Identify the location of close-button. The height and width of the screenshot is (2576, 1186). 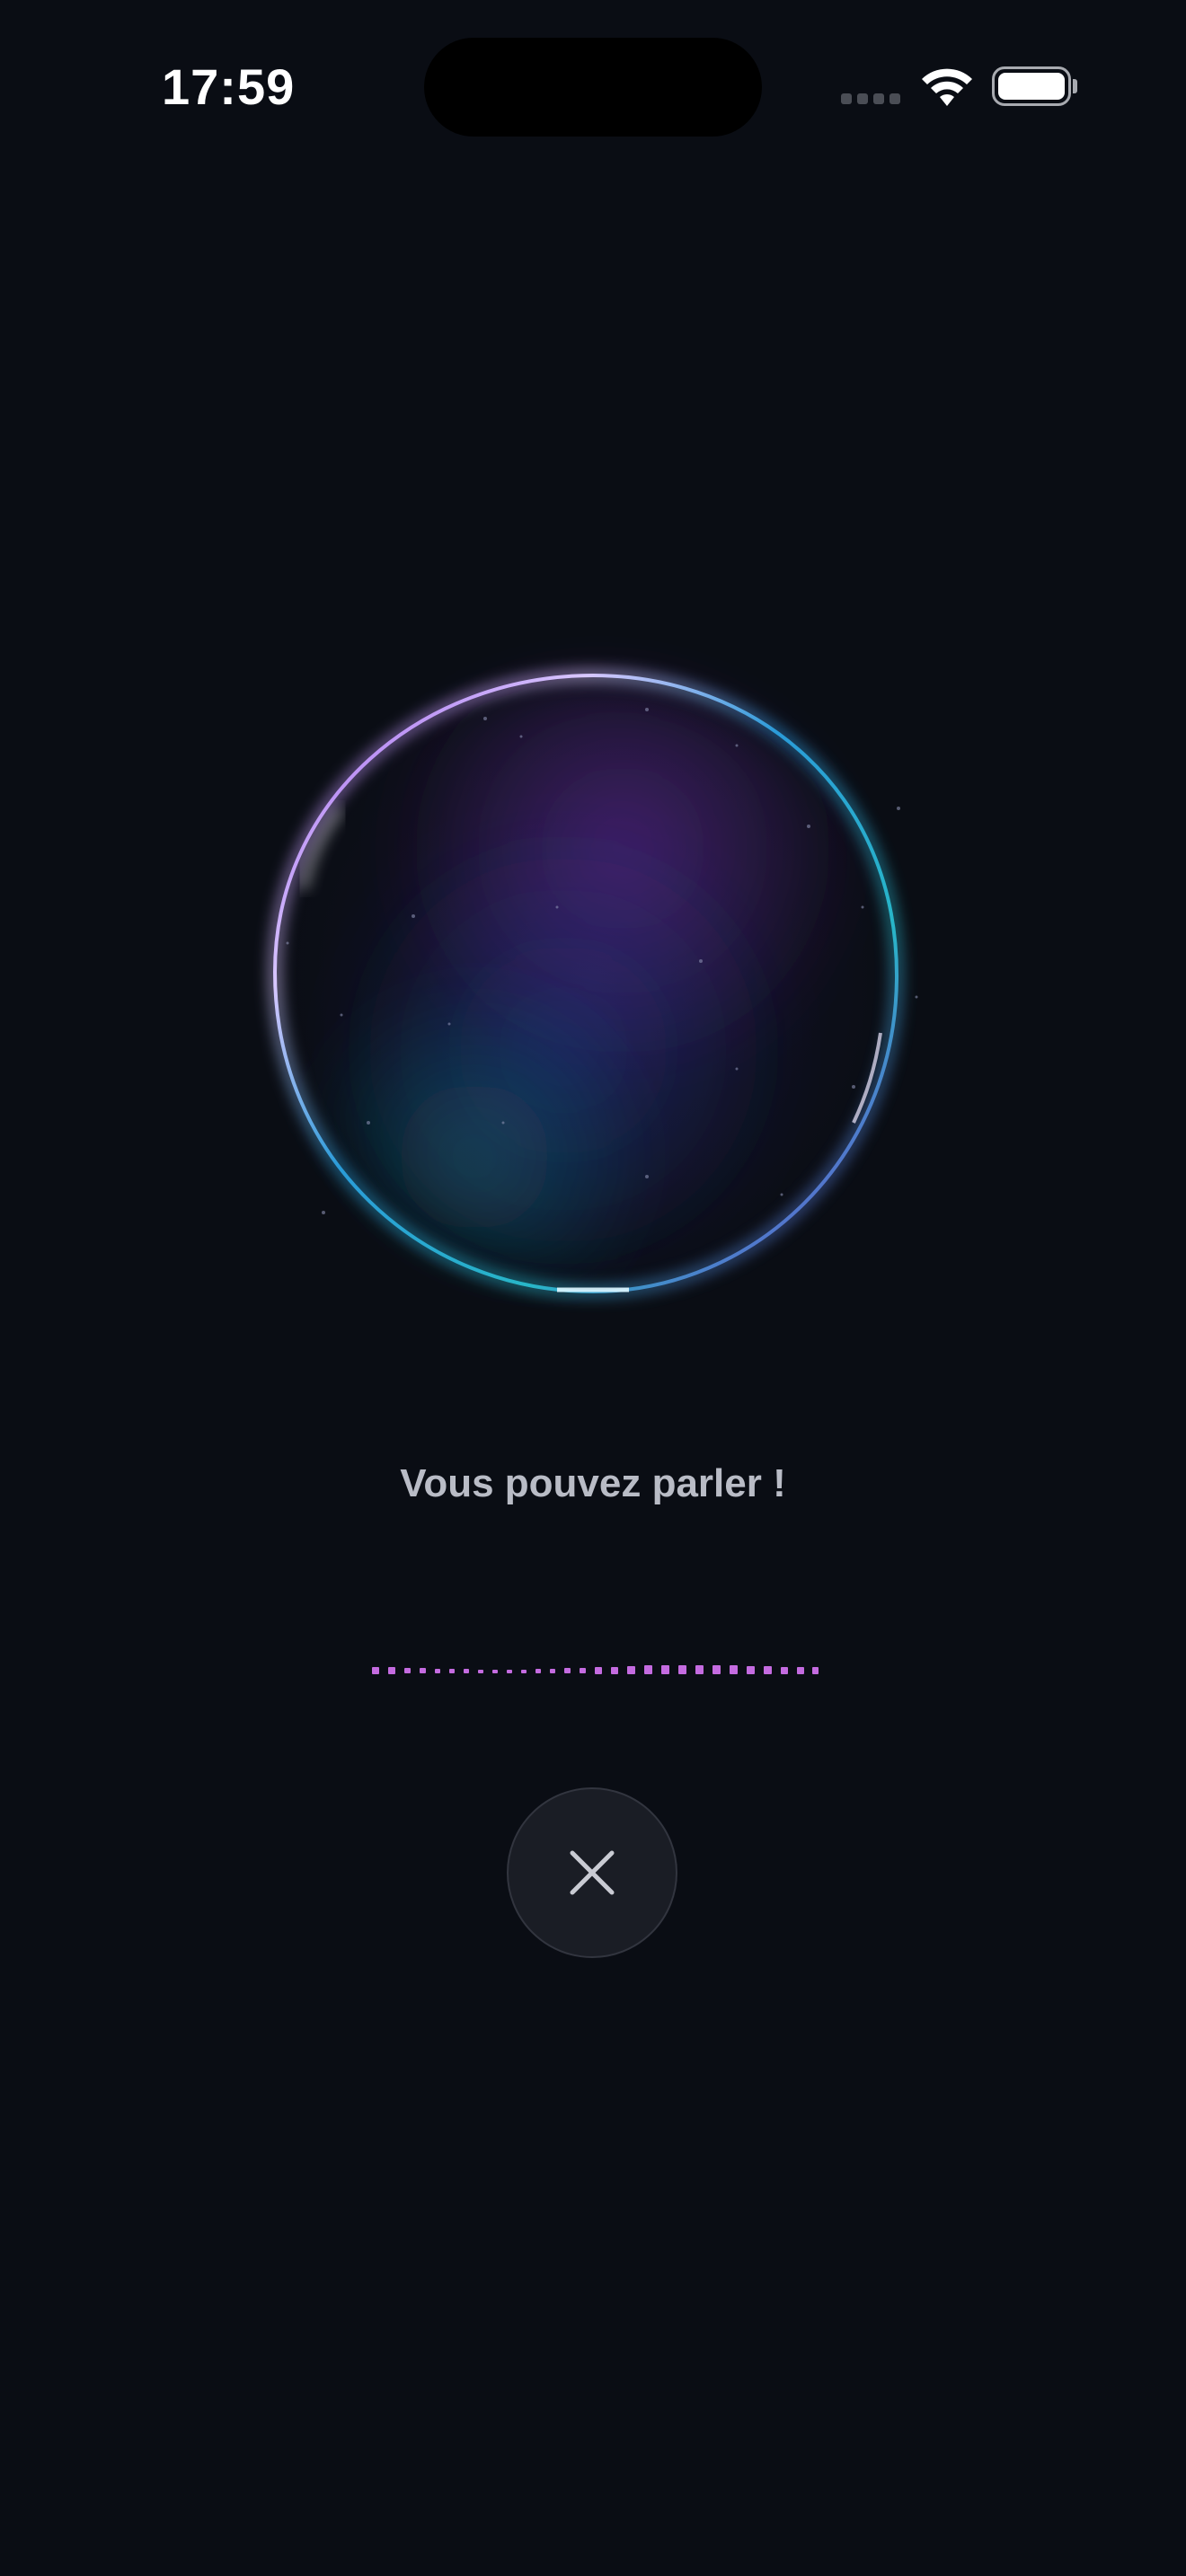
(592, 1872).